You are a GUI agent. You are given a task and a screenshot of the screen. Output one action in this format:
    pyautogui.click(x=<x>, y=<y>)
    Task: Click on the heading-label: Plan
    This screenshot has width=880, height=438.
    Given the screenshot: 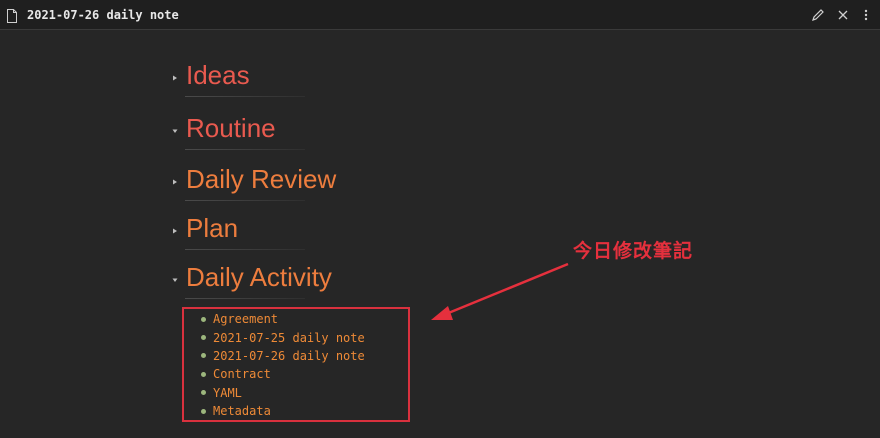 What is the action you would take?
    pyautogui.click(x=212, y=228)
    